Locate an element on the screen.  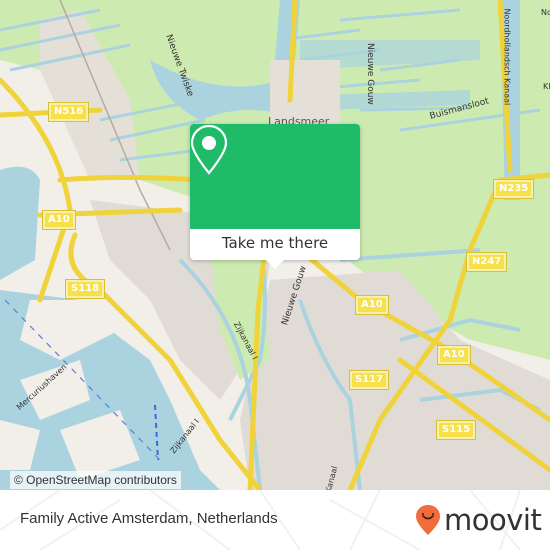
map-pin-icon is located at coordinates (209, 149).